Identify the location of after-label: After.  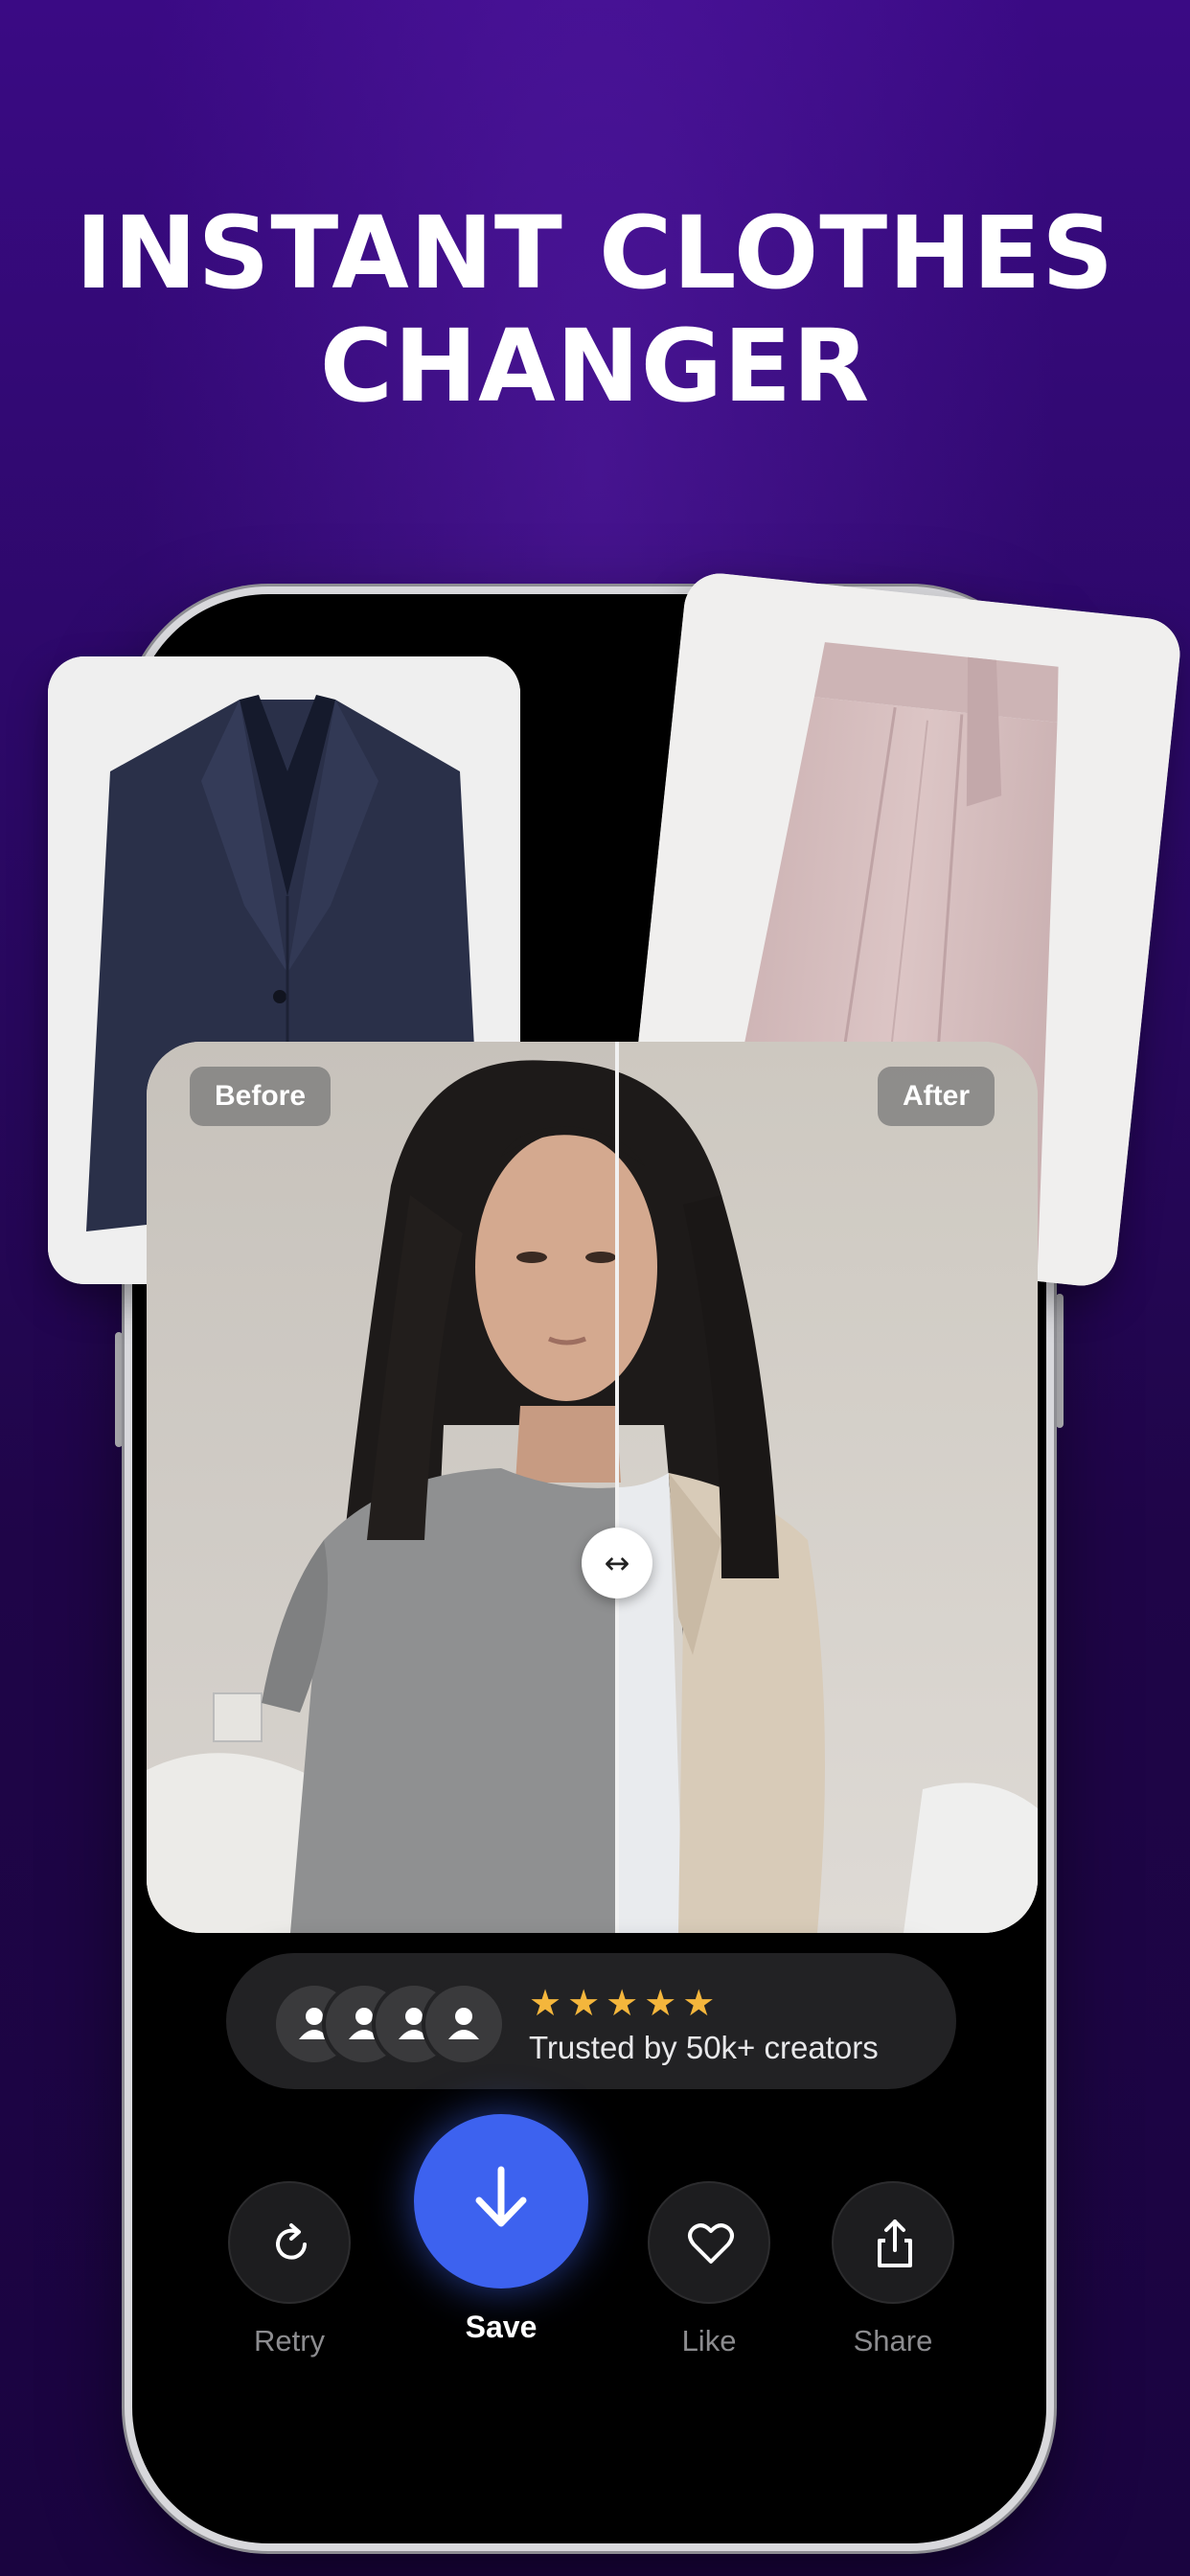
(936, 1096).